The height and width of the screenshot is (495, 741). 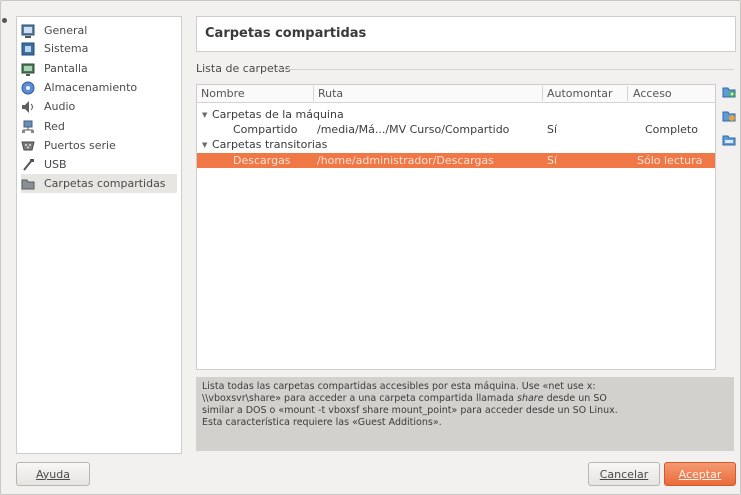 I want to click on page-header: Carpetas compartidas, so click(x=466, y=34).